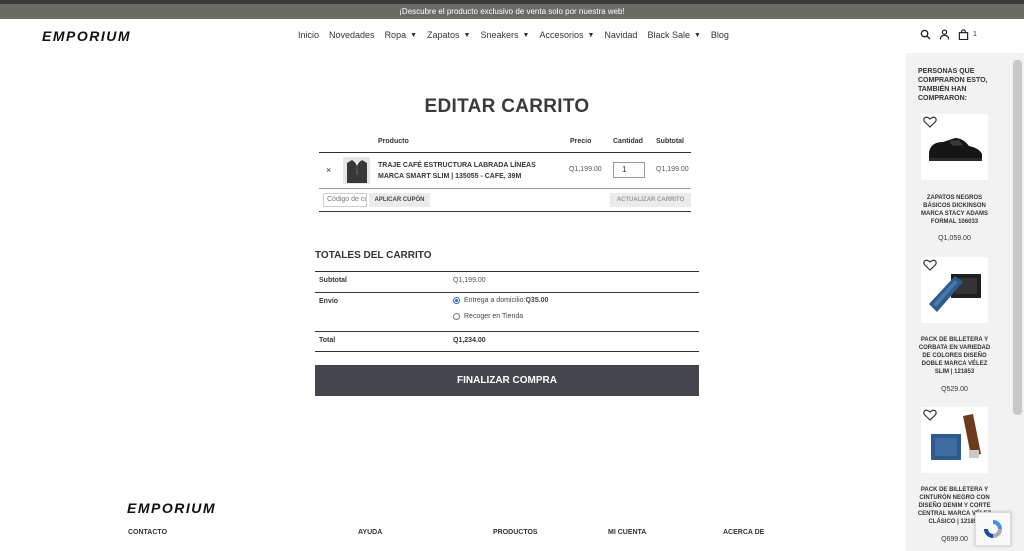  Describe the element at coordinates (628, 141) in the screenshot. I see `col-header-qty: Cantidad` at that location.